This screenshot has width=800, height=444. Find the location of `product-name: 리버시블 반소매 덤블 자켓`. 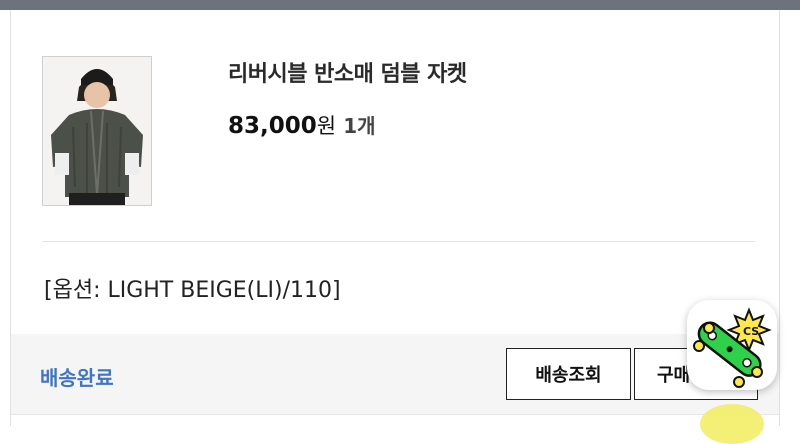

product-name: 리버시블 반소매 덤블 자켓 is located at coordinates (347, 72).